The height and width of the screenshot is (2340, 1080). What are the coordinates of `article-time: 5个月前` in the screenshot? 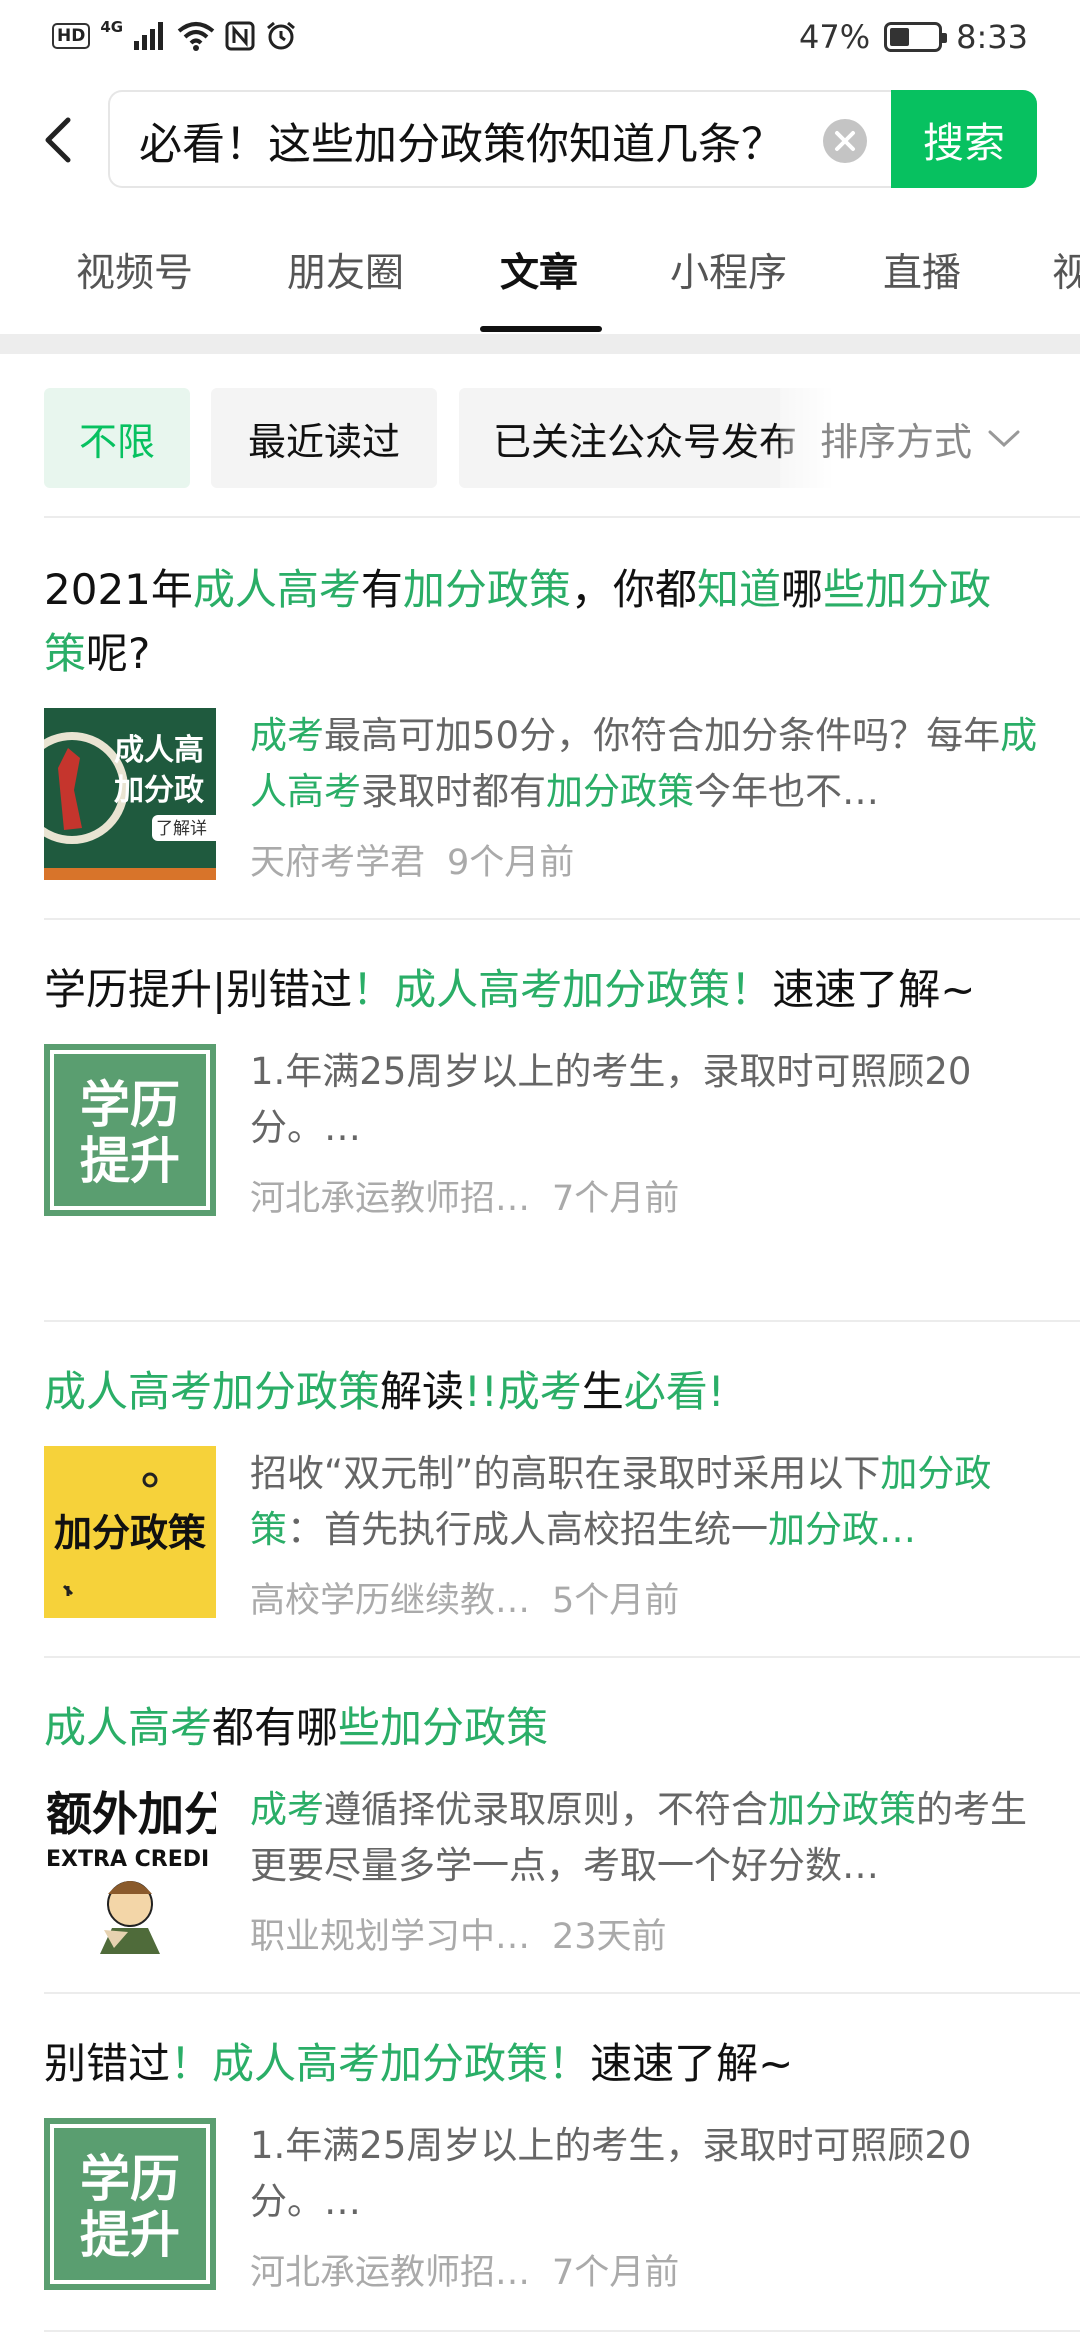 It's located at (616, 1601).